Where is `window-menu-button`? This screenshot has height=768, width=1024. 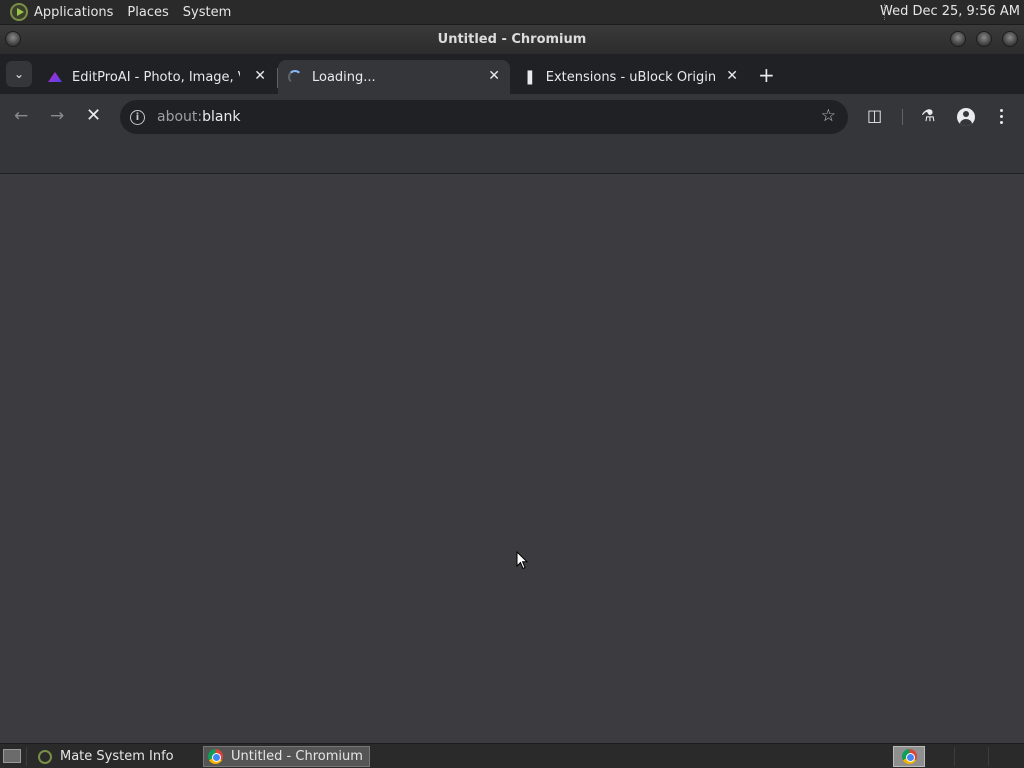 window-menu-button is located at coordinates (13, 39).